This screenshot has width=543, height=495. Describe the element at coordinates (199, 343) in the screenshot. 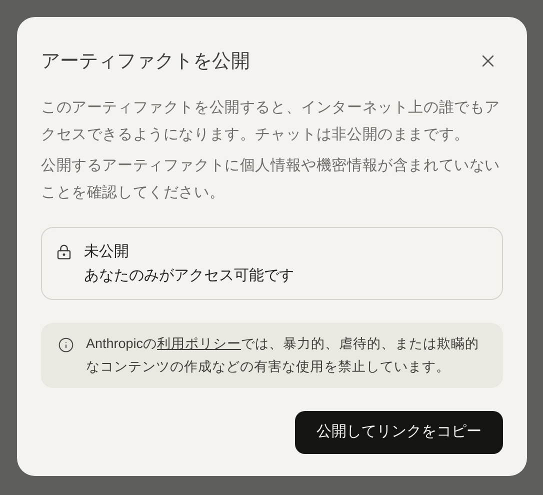

I see `policy-link: 利用ポリシー` at that location.